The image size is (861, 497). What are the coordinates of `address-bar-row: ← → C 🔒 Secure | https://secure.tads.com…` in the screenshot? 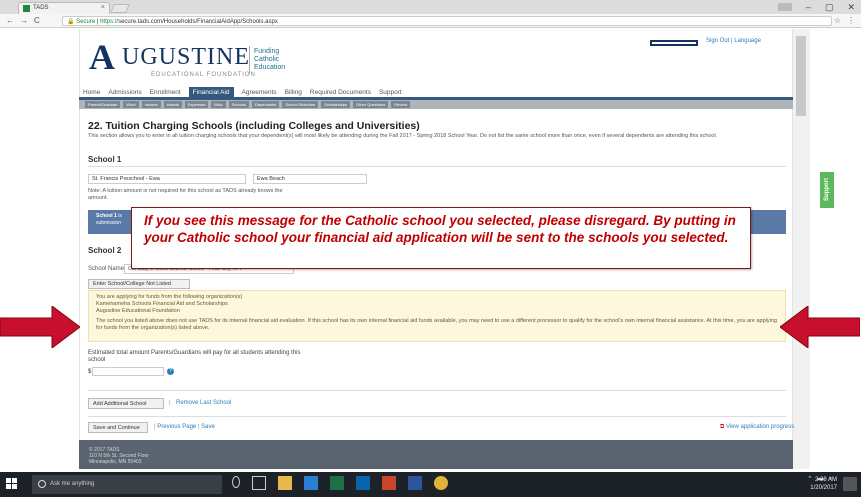 It's located at (430, 21).